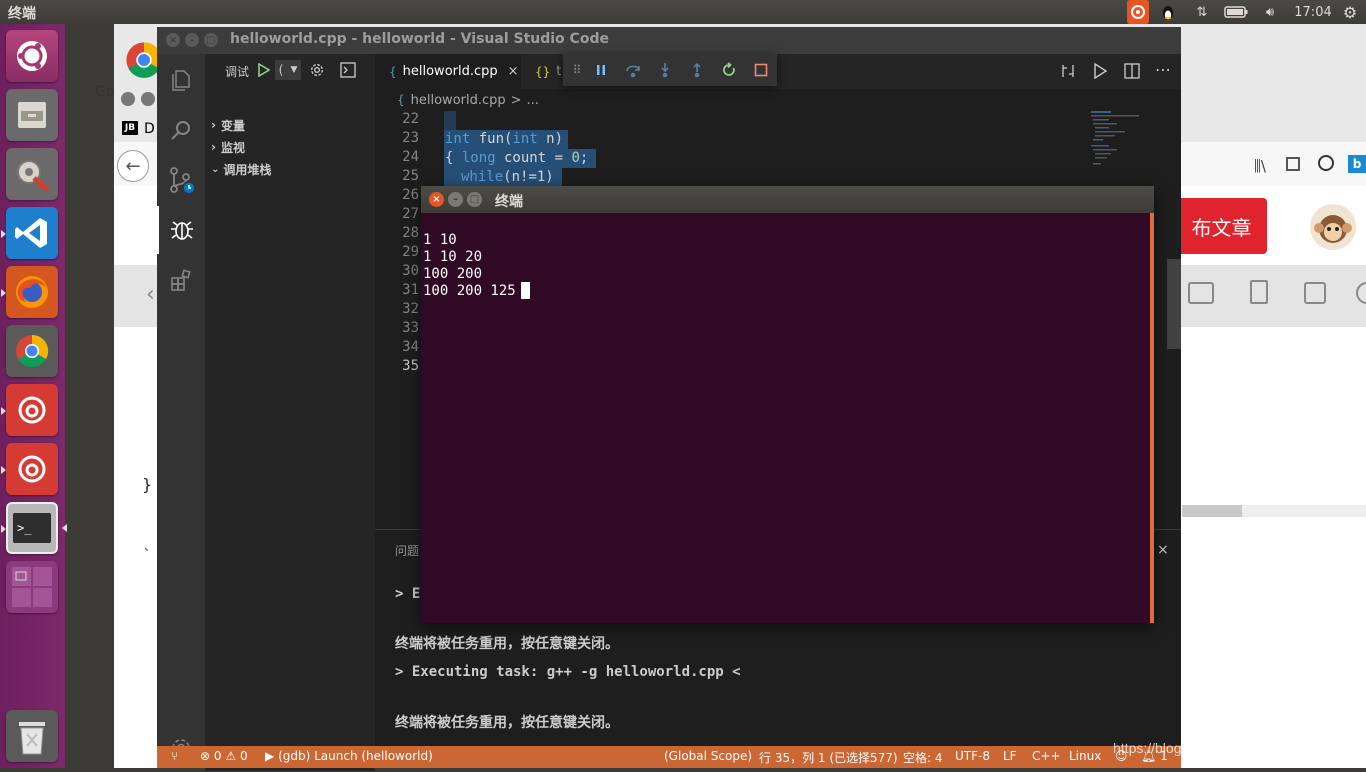 This screenshot has height=772, width=1366. I want to click on import-icon, so click(1201, 293).